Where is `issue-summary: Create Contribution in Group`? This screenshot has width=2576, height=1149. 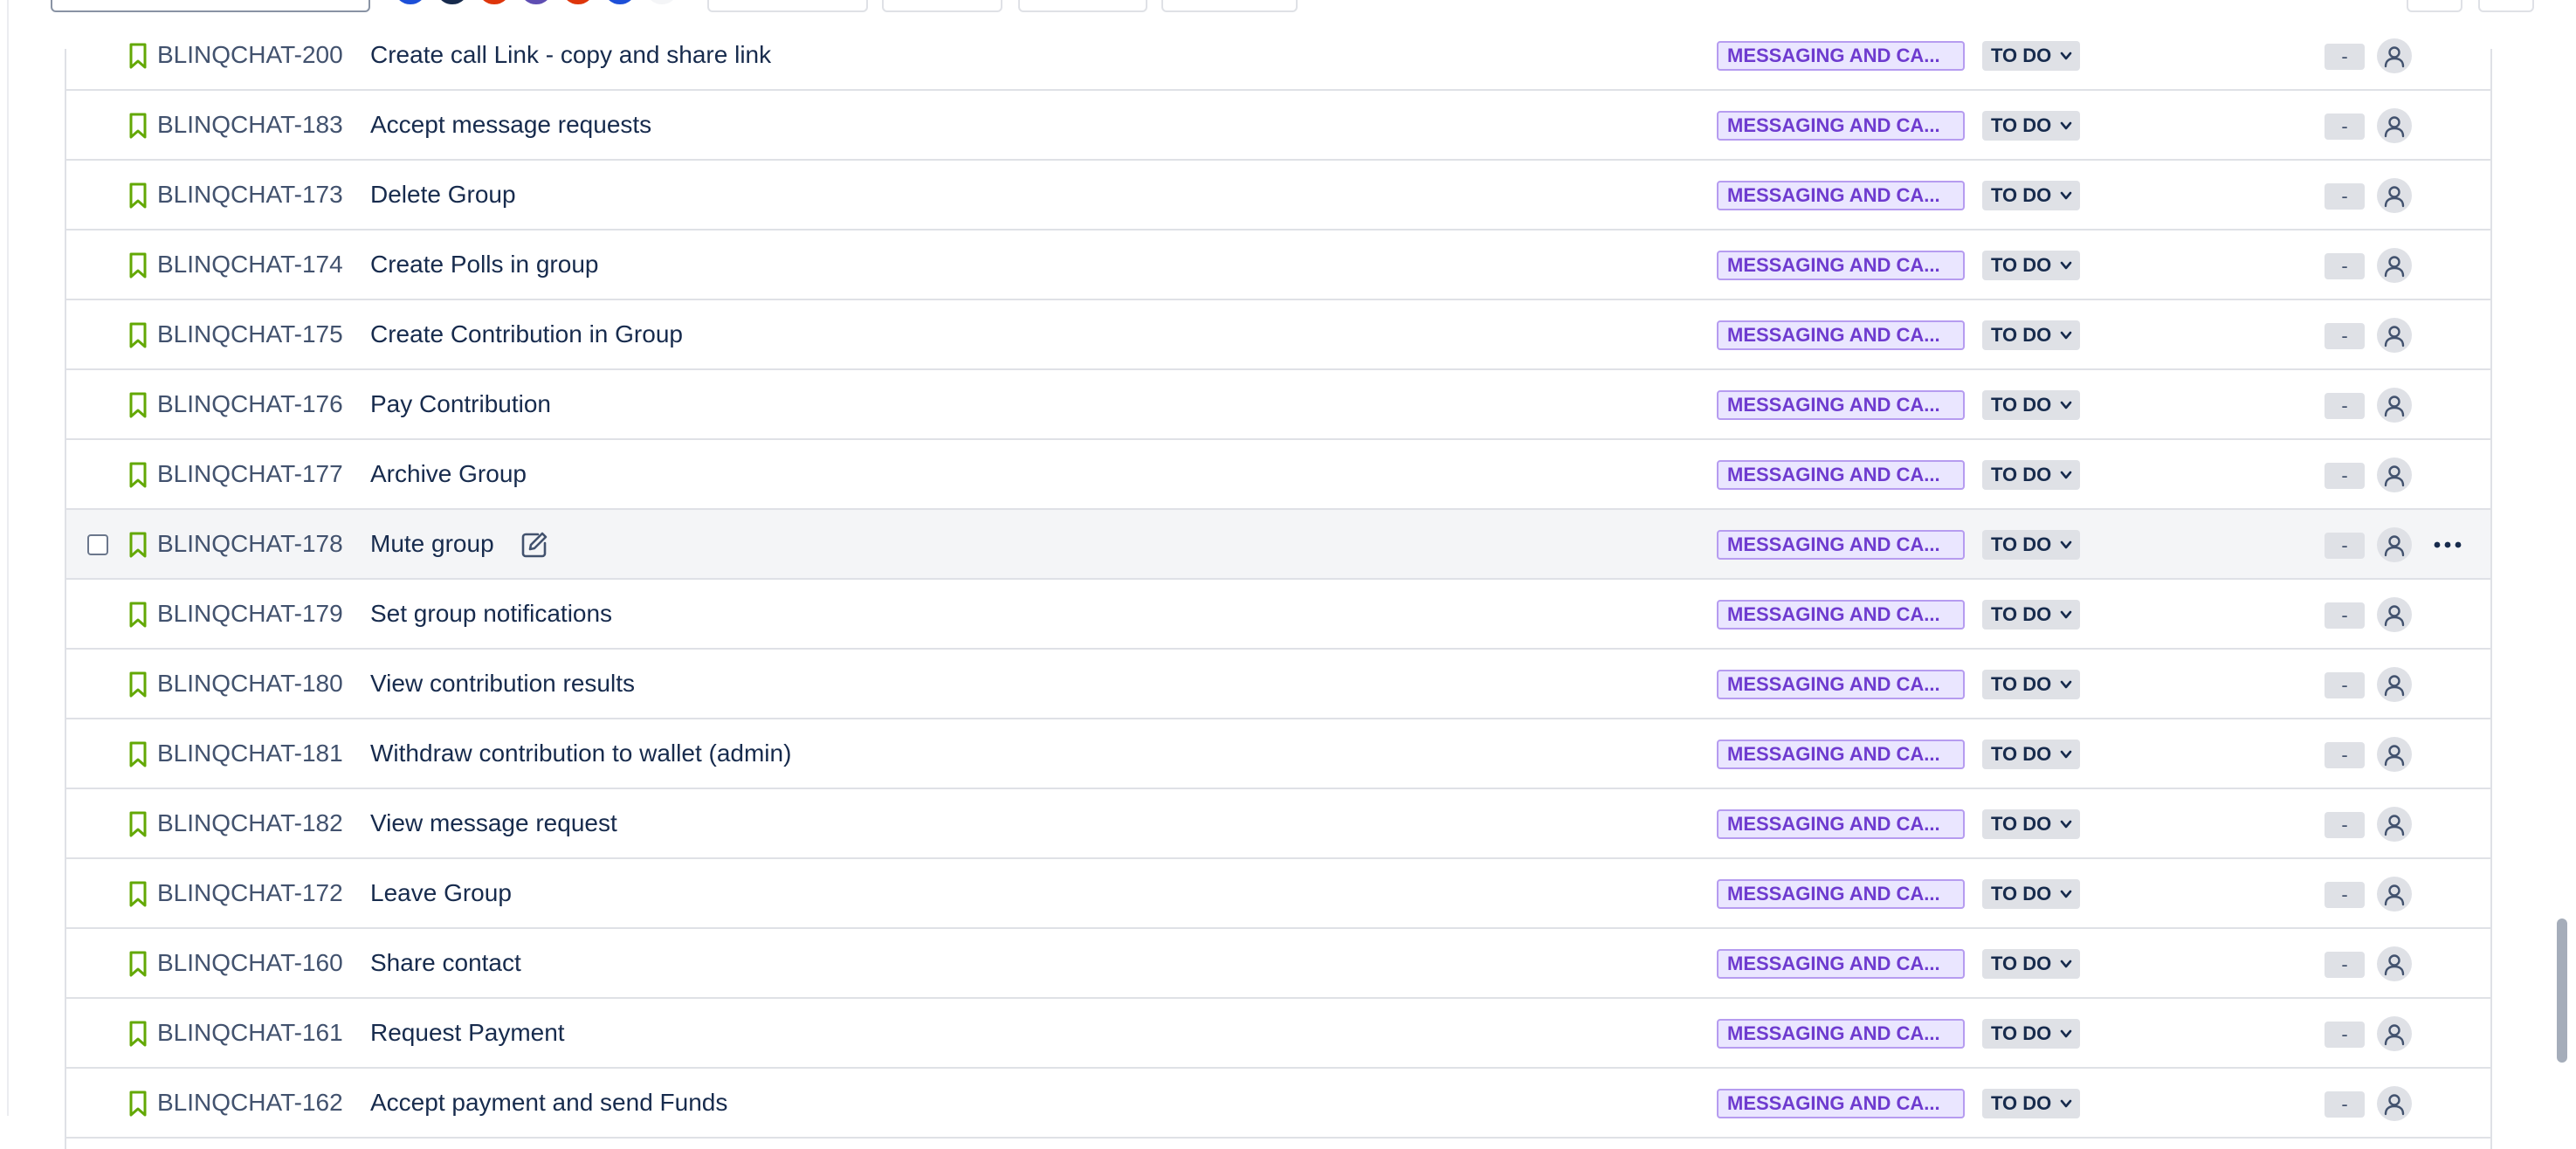
issue-summary: Create Contribution in Group is located at coordinates (526, 334).